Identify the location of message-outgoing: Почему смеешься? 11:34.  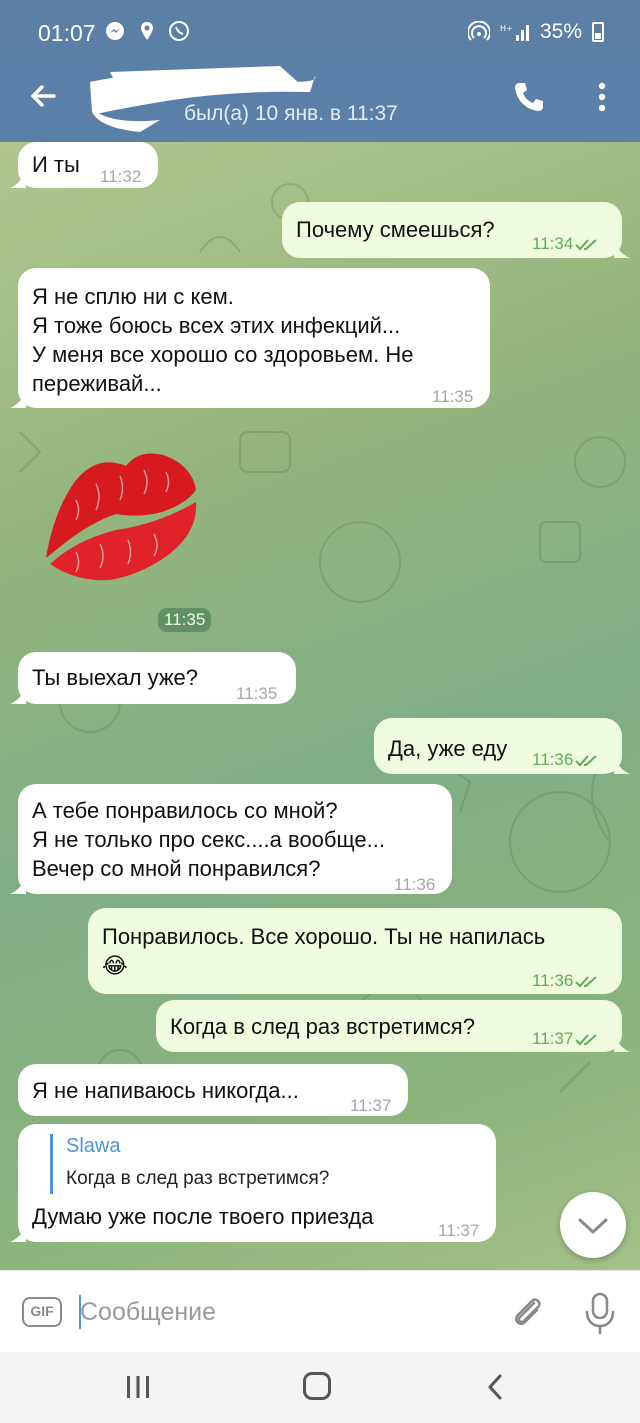
(456, 230).